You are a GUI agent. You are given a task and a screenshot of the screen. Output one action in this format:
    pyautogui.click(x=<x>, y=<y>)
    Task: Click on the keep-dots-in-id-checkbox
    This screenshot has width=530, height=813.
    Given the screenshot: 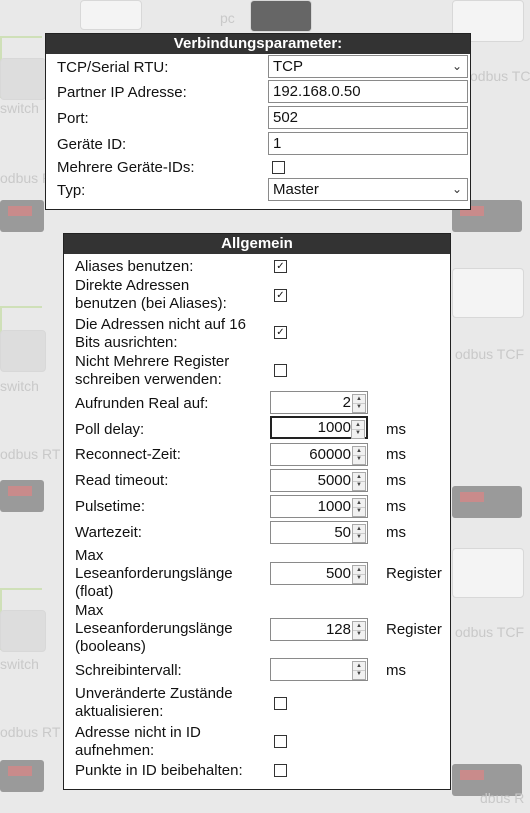 What is the action you would take?
    pyautogui.click(x=280, y=770)
    